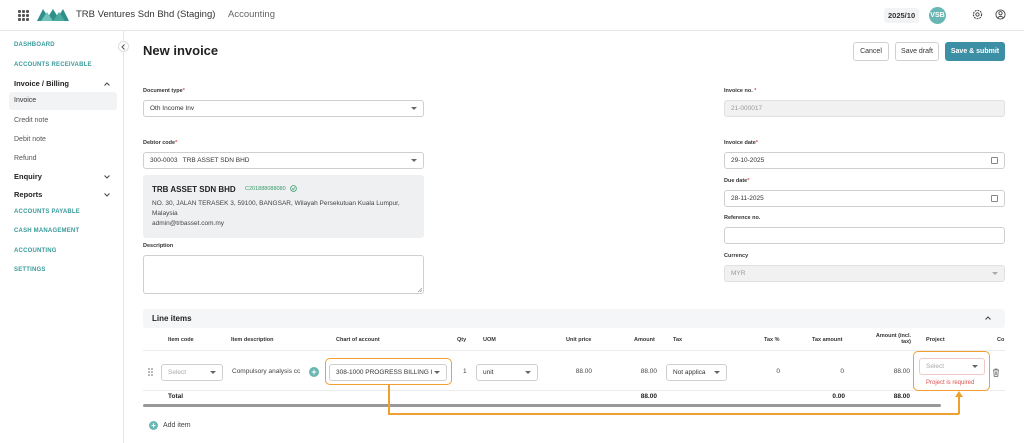  I want to click on total-amount-incl-tax: 88.00, so click(901, 396).